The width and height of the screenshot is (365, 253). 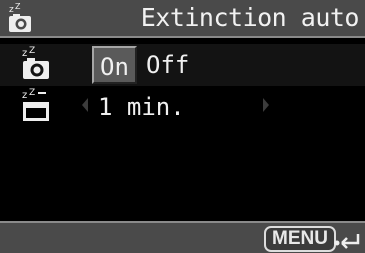 I want to click on menu-button: MENU, so click(x=300, y=239).